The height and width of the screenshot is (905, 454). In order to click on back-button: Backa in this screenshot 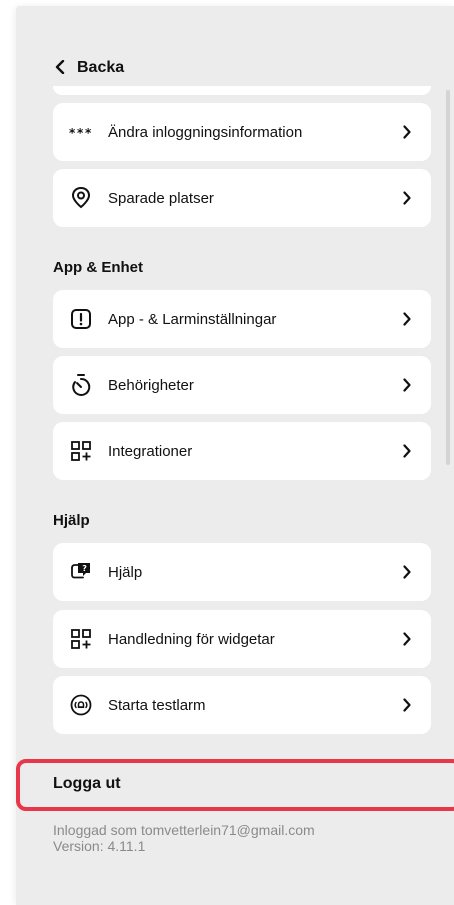, I will do `click(89, 68)`.